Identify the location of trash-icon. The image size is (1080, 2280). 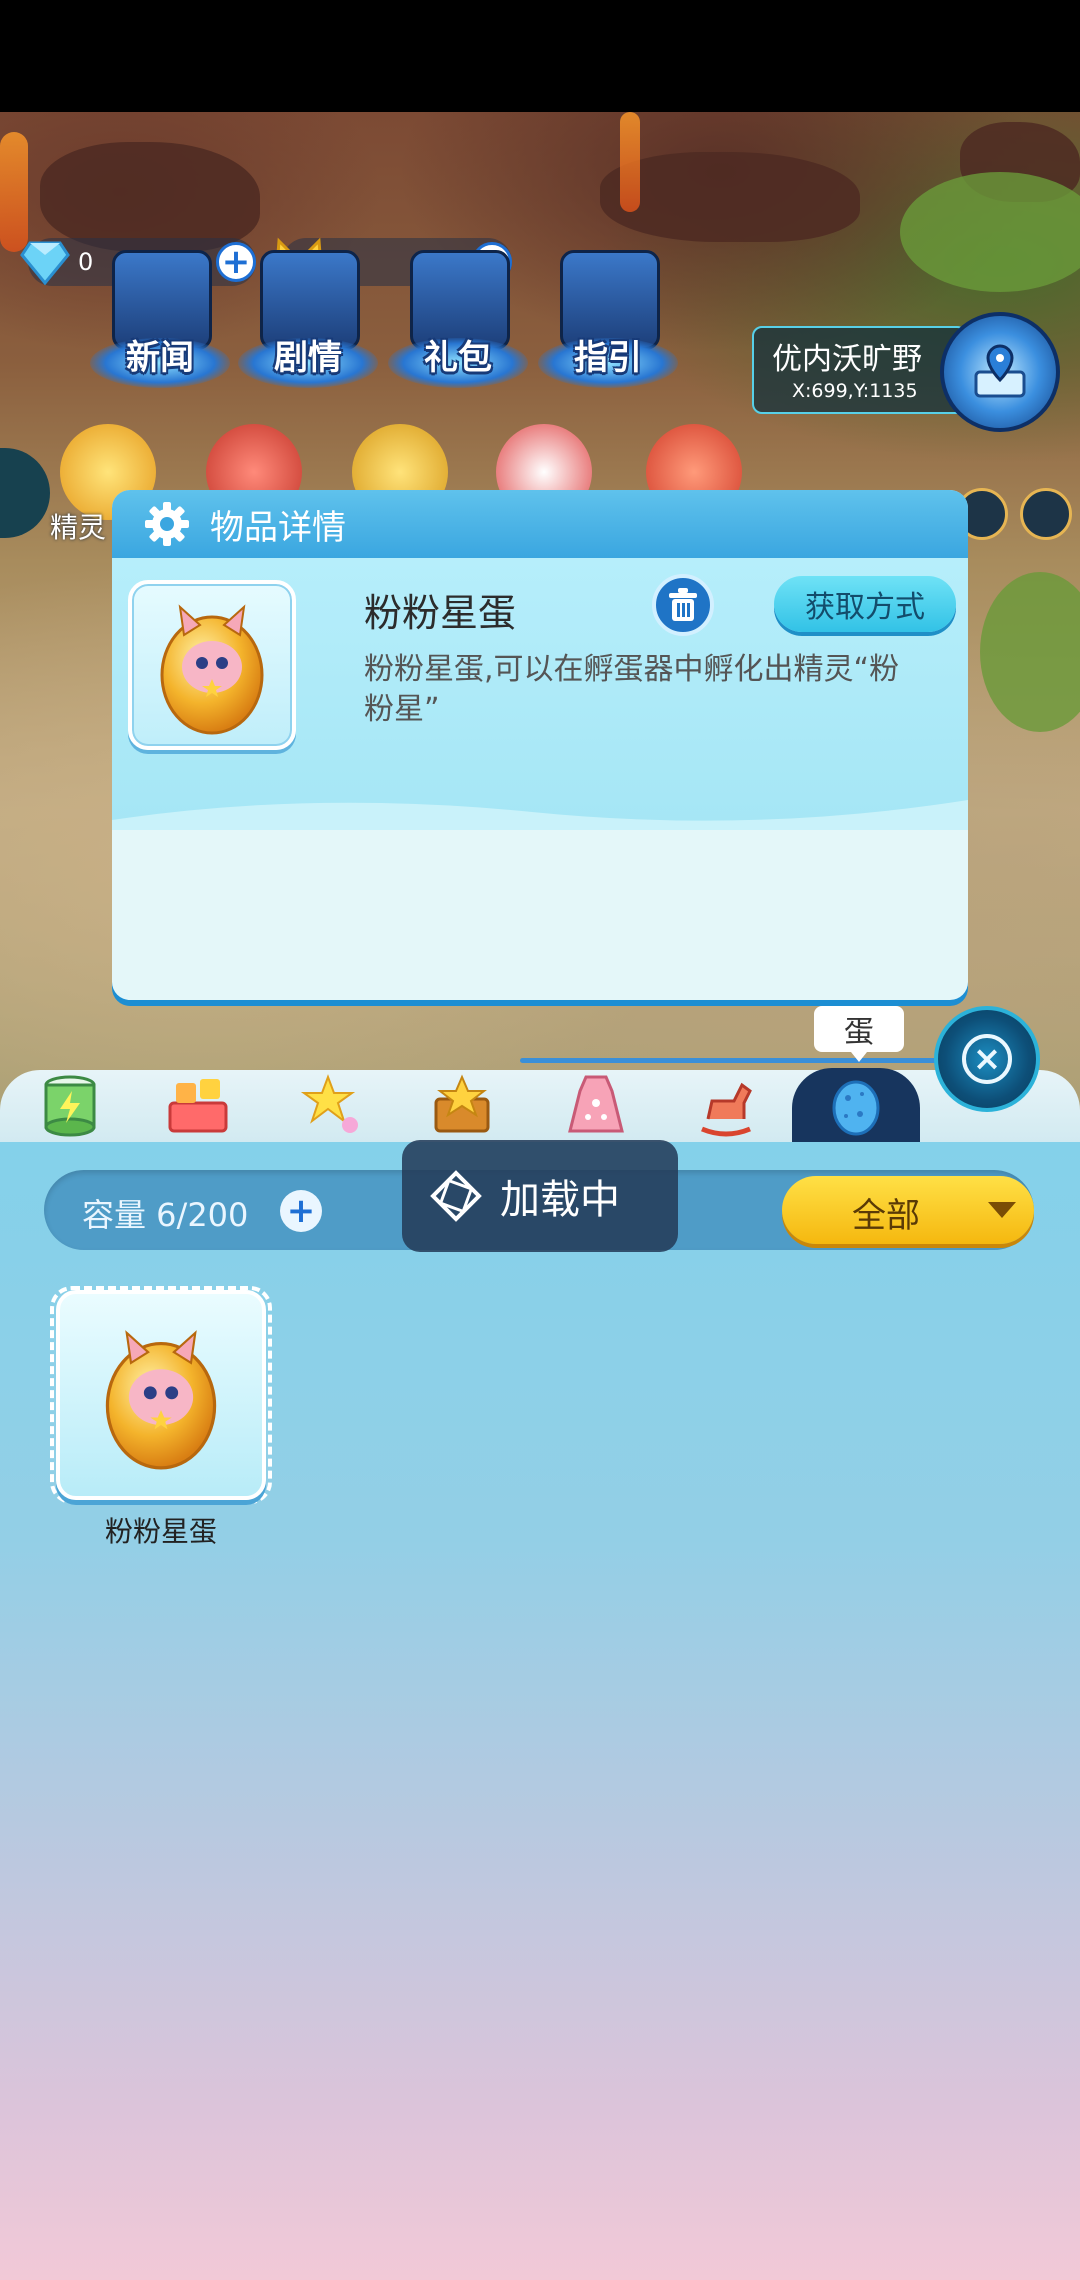
(683, 604).